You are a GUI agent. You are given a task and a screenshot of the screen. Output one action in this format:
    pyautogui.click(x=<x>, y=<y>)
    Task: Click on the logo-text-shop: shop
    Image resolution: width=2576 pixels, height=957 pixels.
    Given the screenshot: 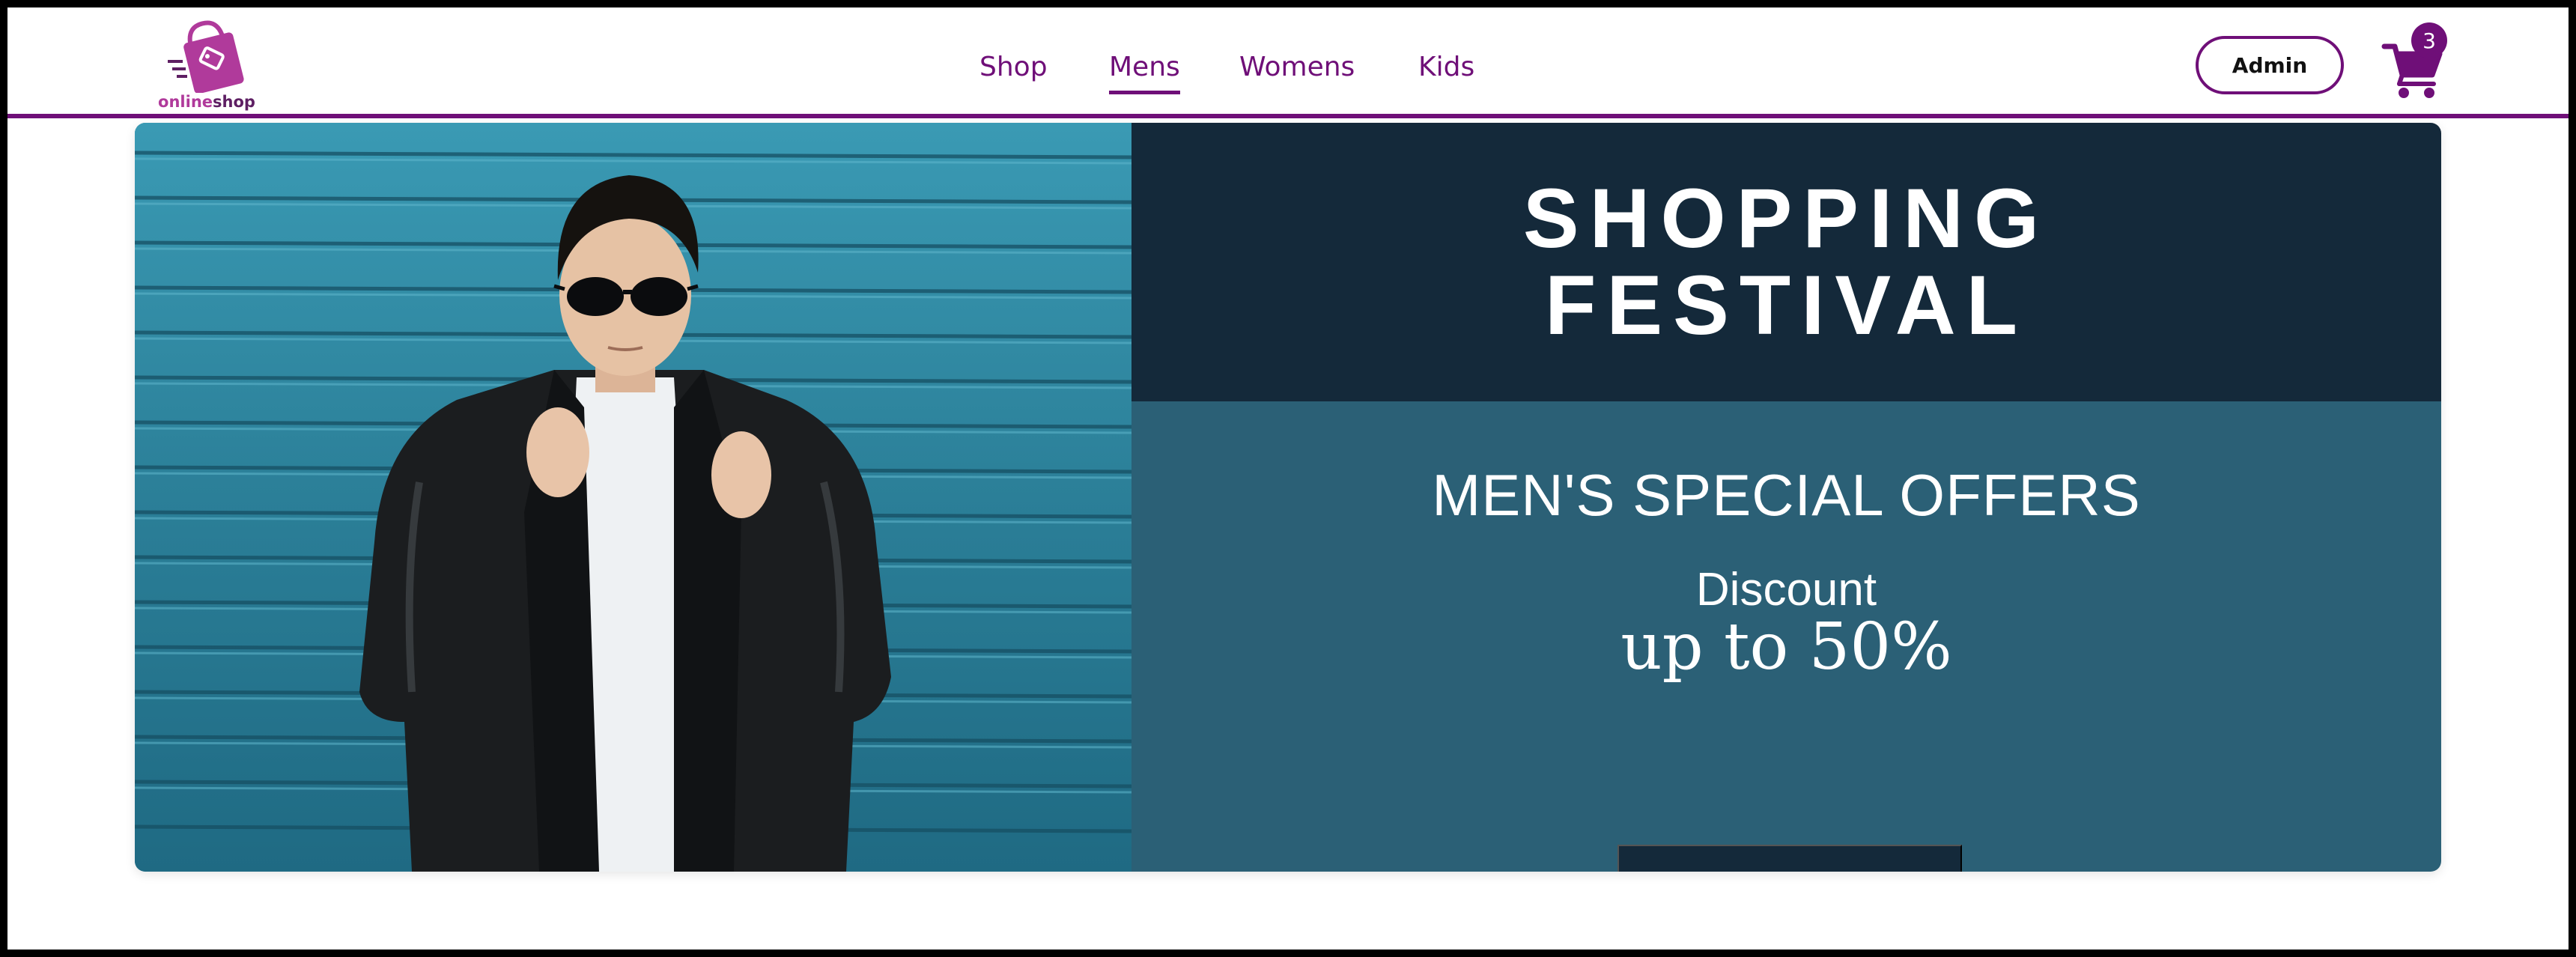 What is the action you would take?
    pyautogui.click(x=234, y=102)
    